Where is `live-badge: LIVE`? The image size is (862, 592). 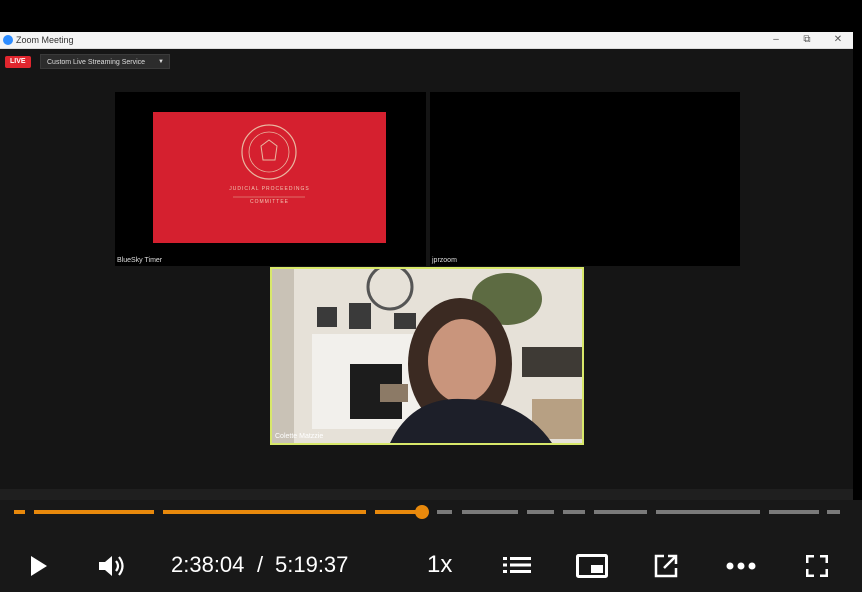 live-badge: LIVE is located at coordinates (18, 62).